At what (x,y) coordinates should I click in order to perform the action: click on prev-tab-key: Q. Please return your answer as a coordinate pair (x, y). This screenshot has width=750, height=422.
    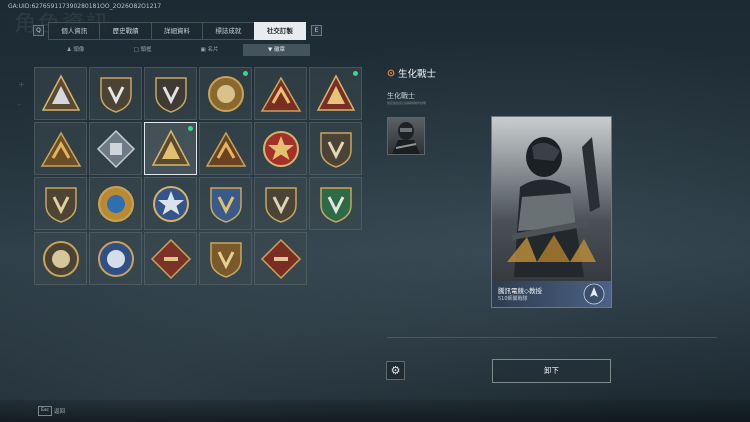
    Looking at the image, I should click on (38, 30).